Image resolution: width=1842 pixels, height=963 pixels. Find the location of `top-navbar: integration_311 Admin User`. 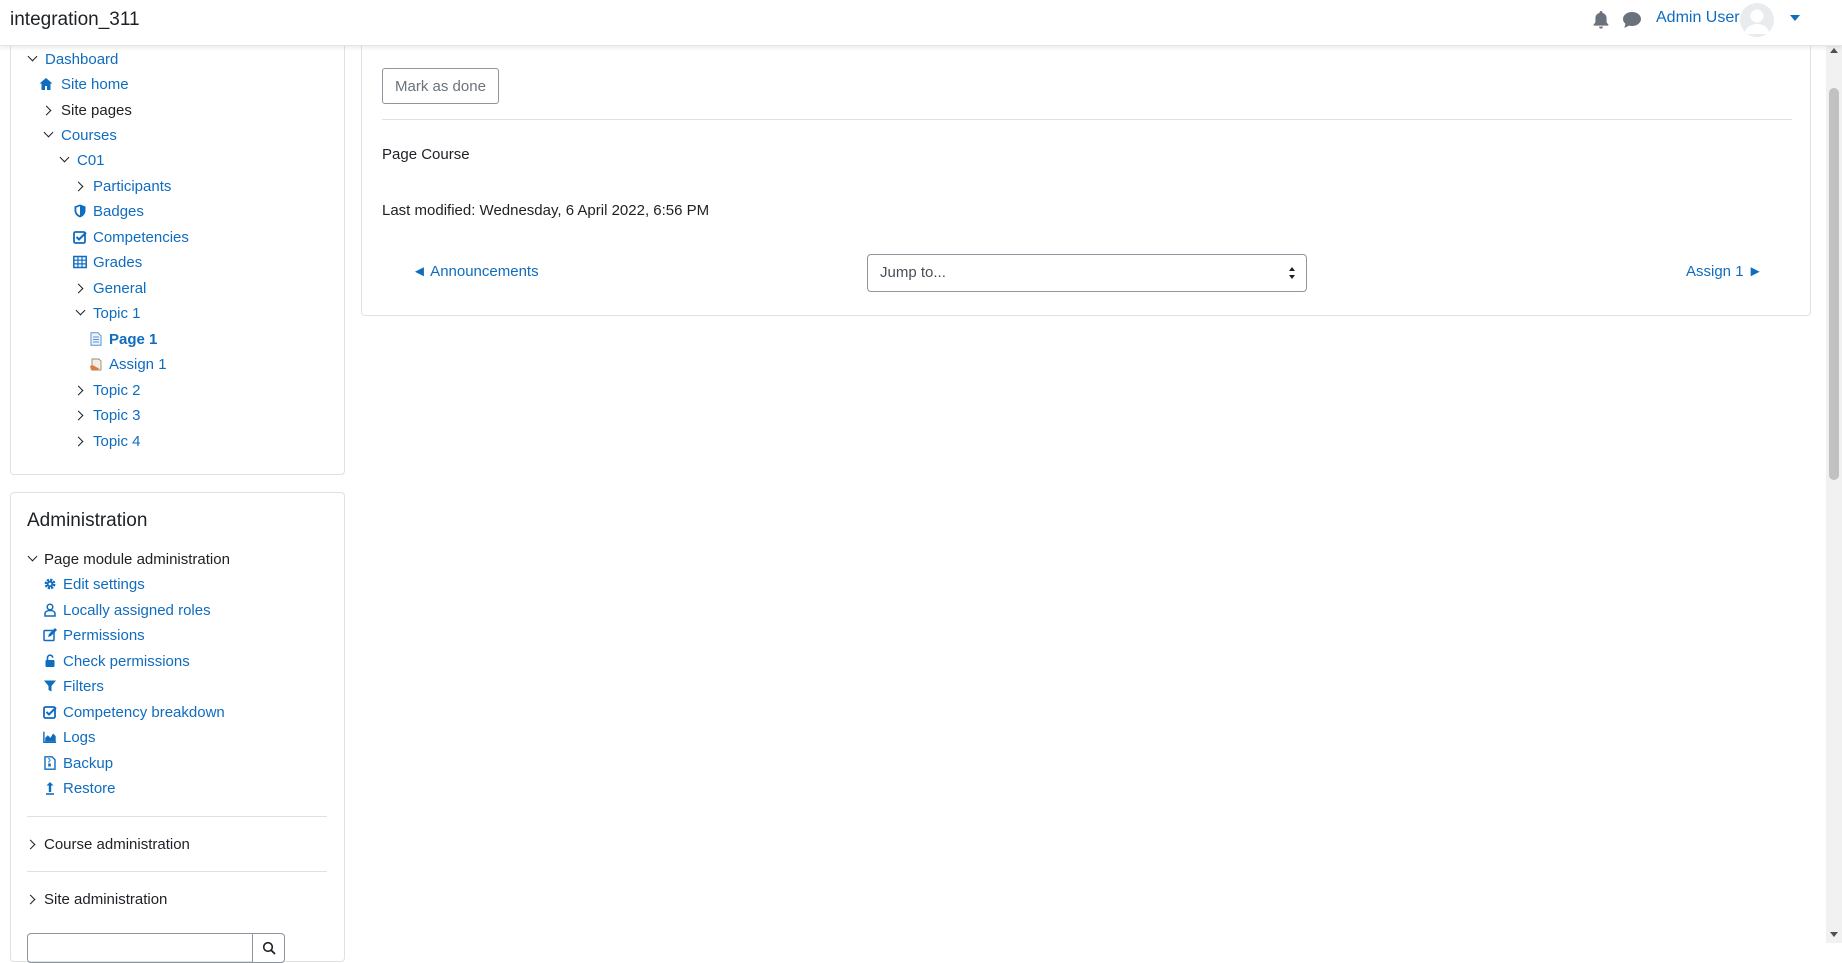

top-navbar: integration_311 Admin User is located at coordinates (921, 23).